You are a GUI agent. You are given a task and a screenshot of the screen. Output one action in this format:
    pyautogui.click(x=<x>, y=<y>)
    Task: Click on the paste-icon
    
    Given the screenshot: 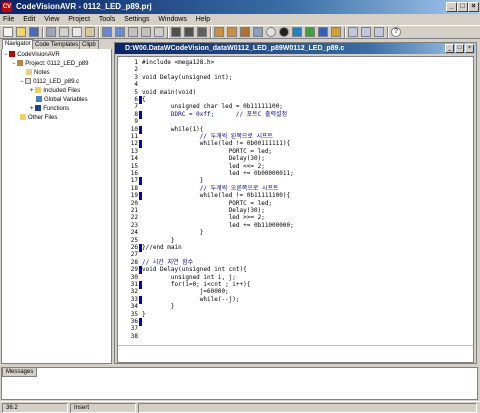 What is the action you would take?
    pyautogui.click(x=90, y=32)
    